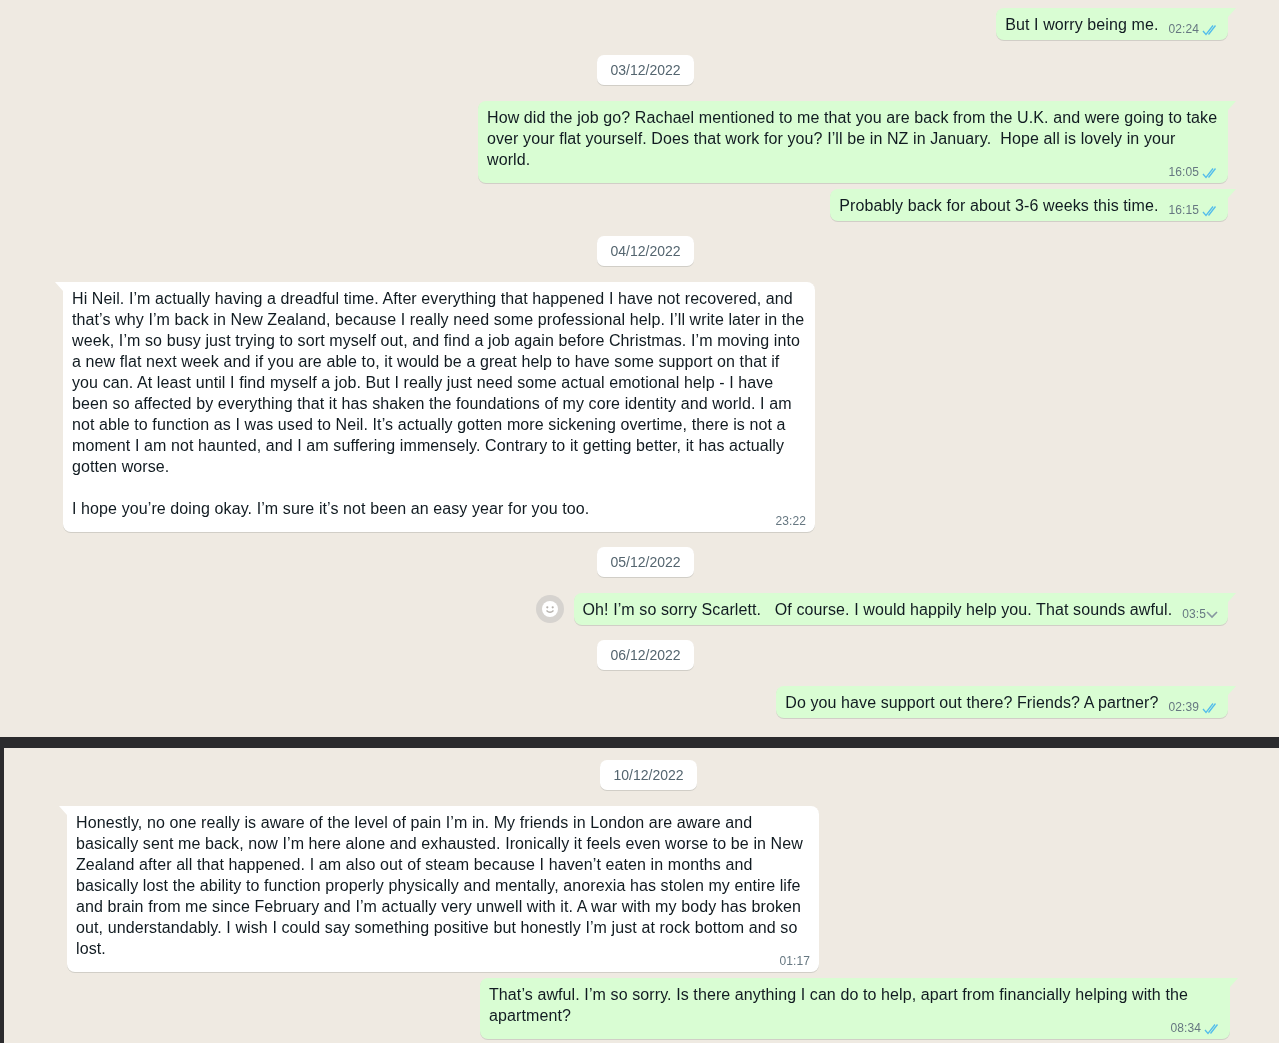 The height and width of the screenshot is (1043, 1279). I want to click on message-time: 02:39, so click(1183, 707).